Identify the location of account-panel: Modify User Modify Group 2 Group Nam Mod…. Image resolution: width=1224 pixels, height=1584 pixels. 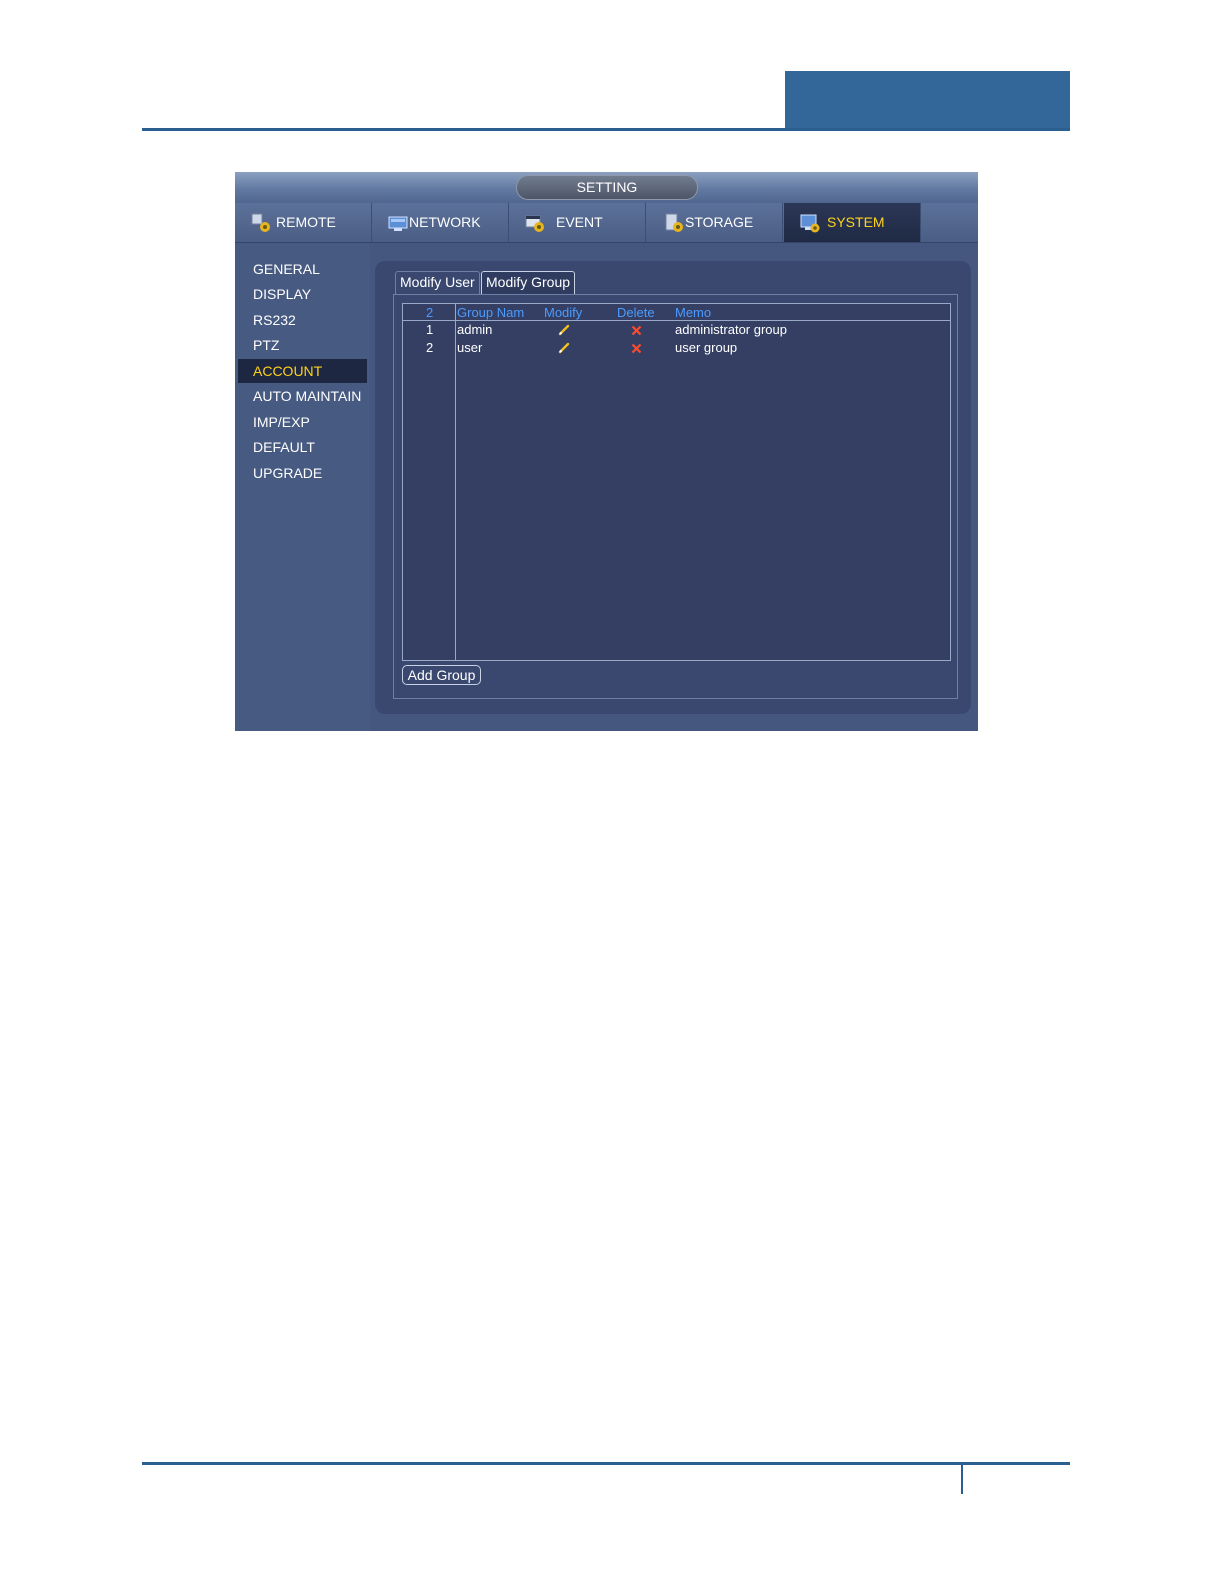
(673, 487).